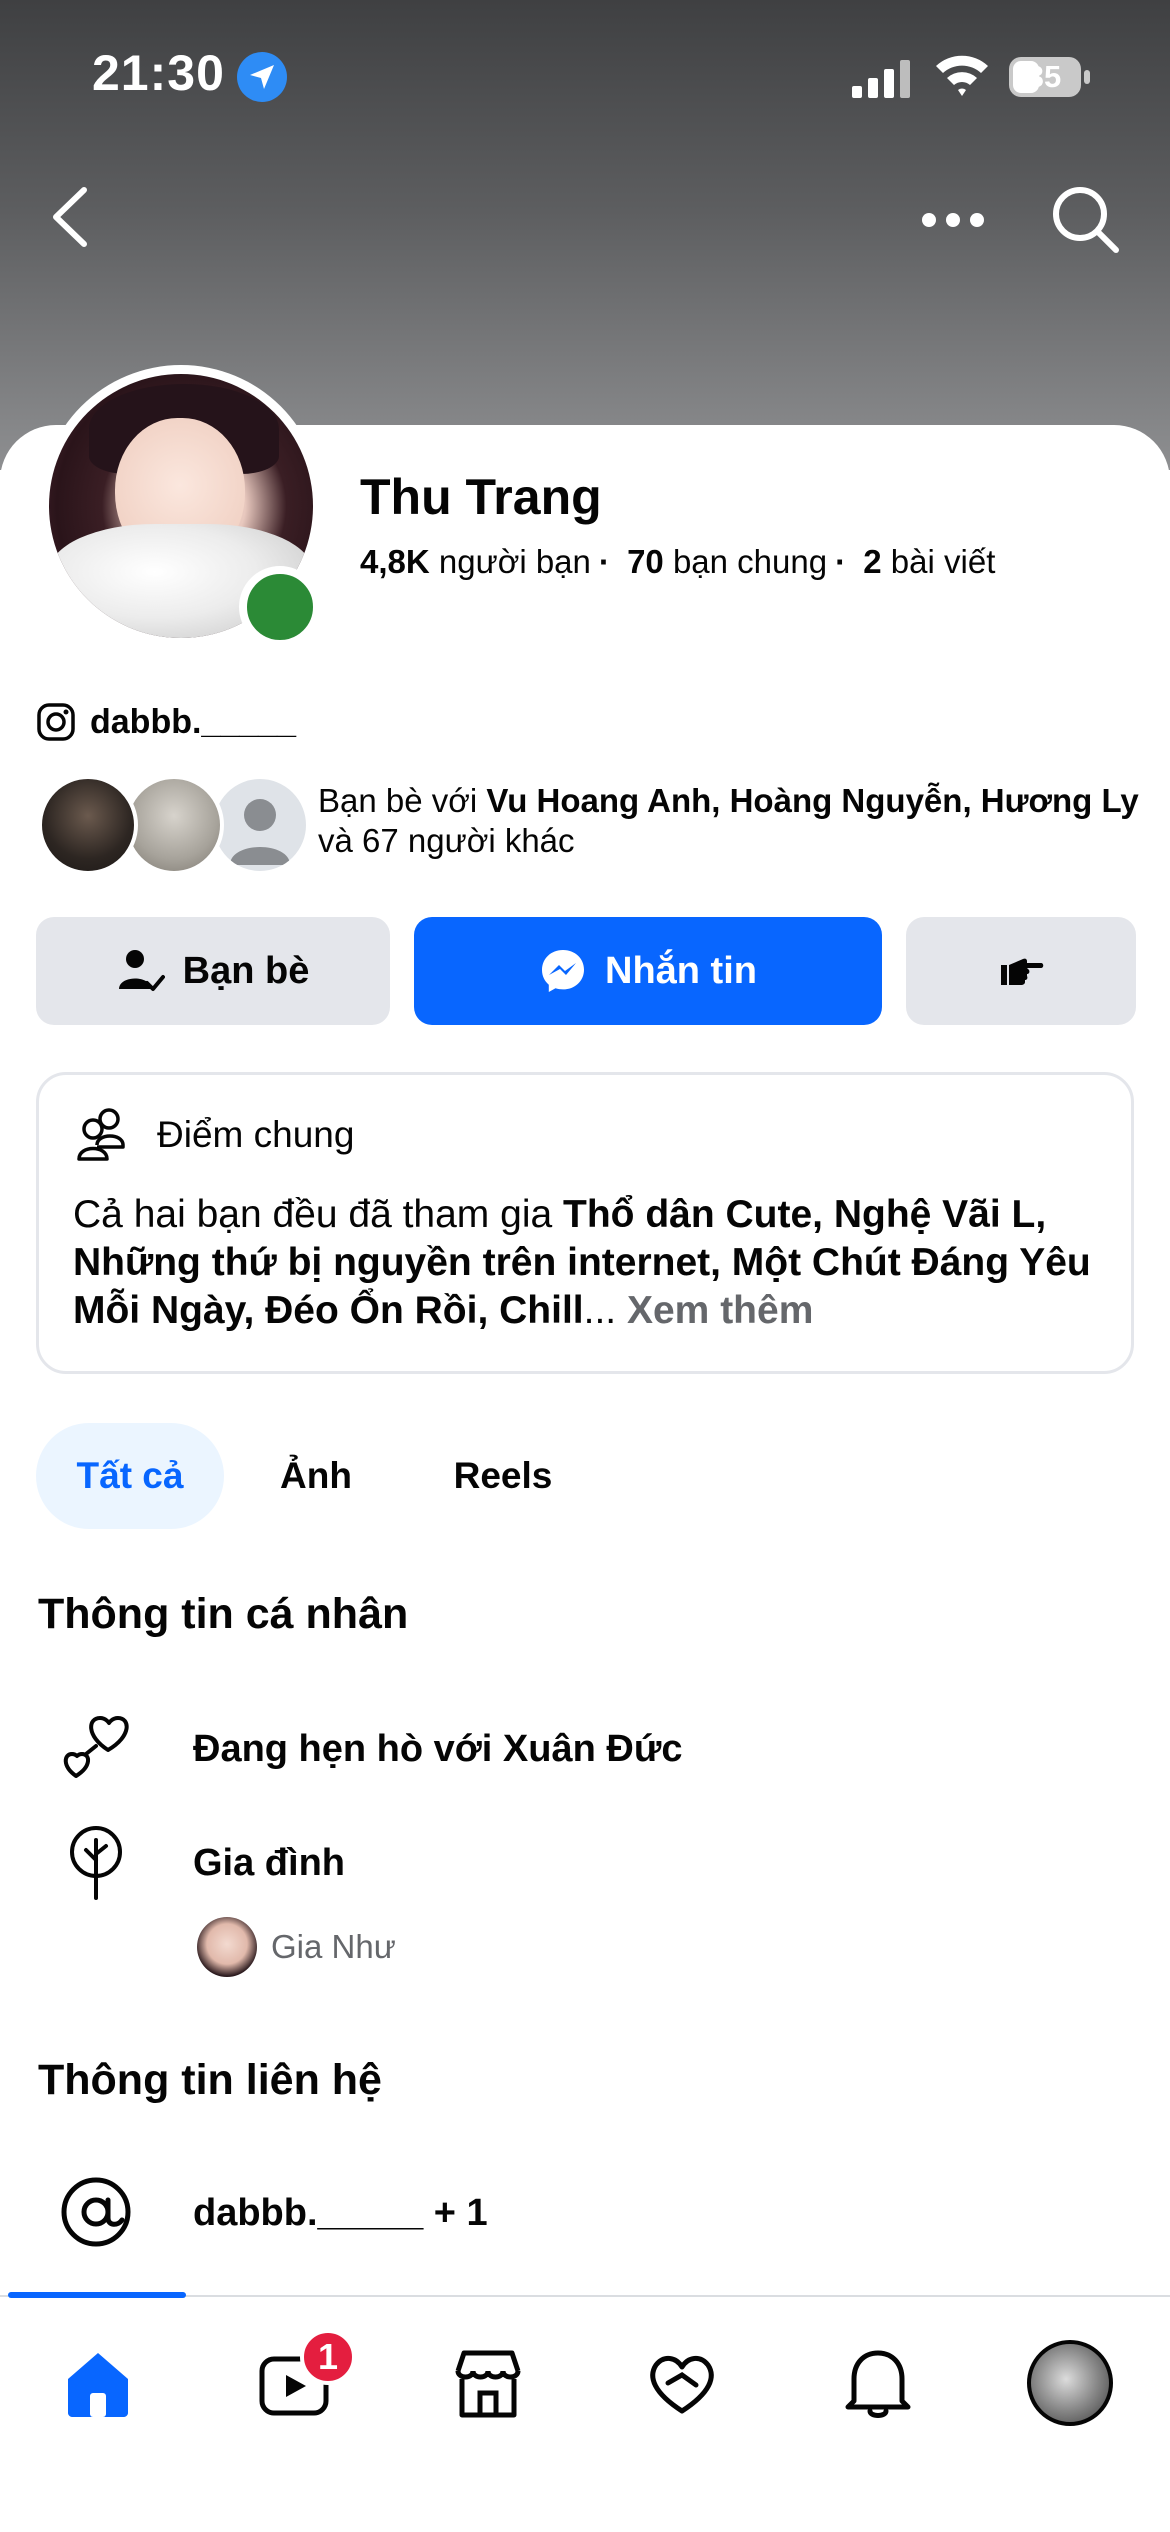 This screenshot has height=2532, width=1170. What do you see at coordinates (101, 1134) in the screenshot?
I see `people-icon` at bounding box center [101, 1134].